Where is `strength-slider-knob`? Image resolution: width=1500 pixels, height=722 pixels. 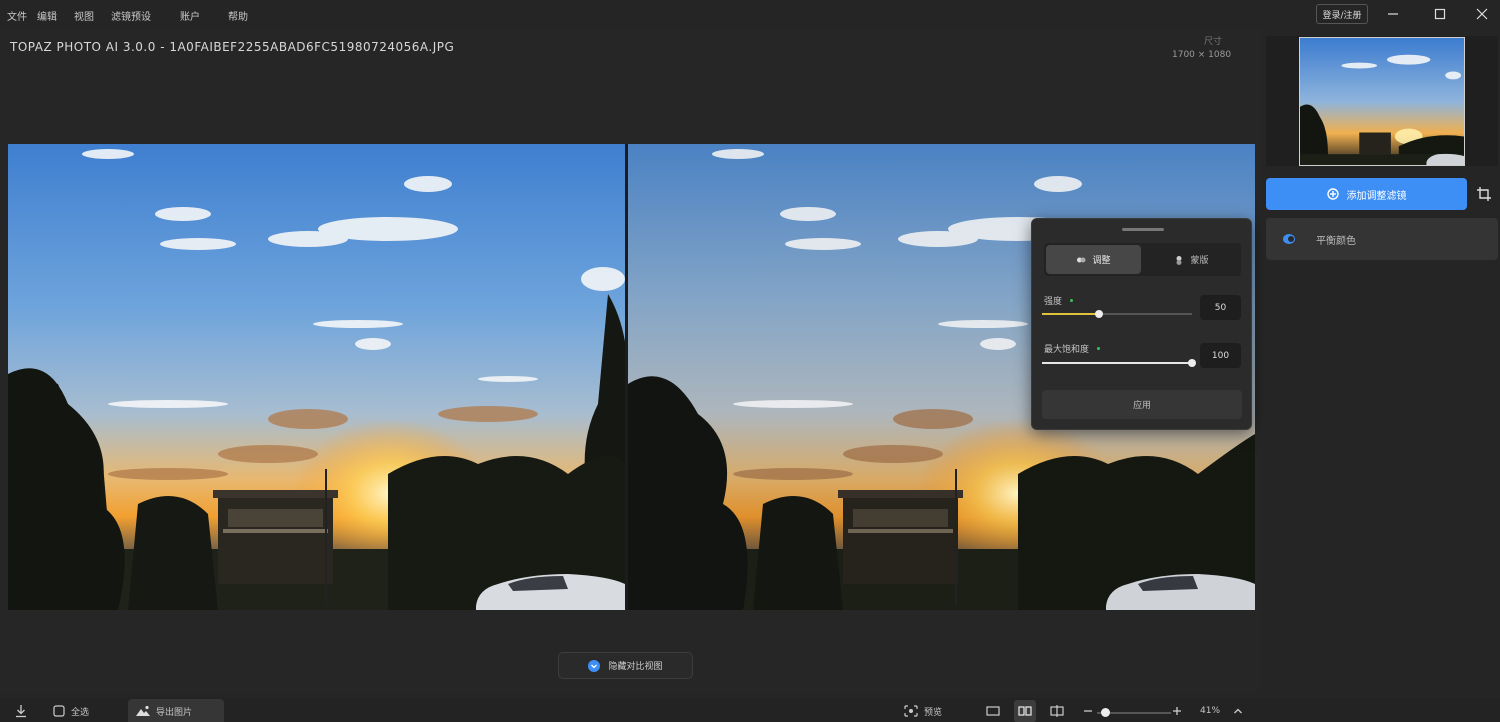
strength-slider-knob is located at coordinates (1099, 314).